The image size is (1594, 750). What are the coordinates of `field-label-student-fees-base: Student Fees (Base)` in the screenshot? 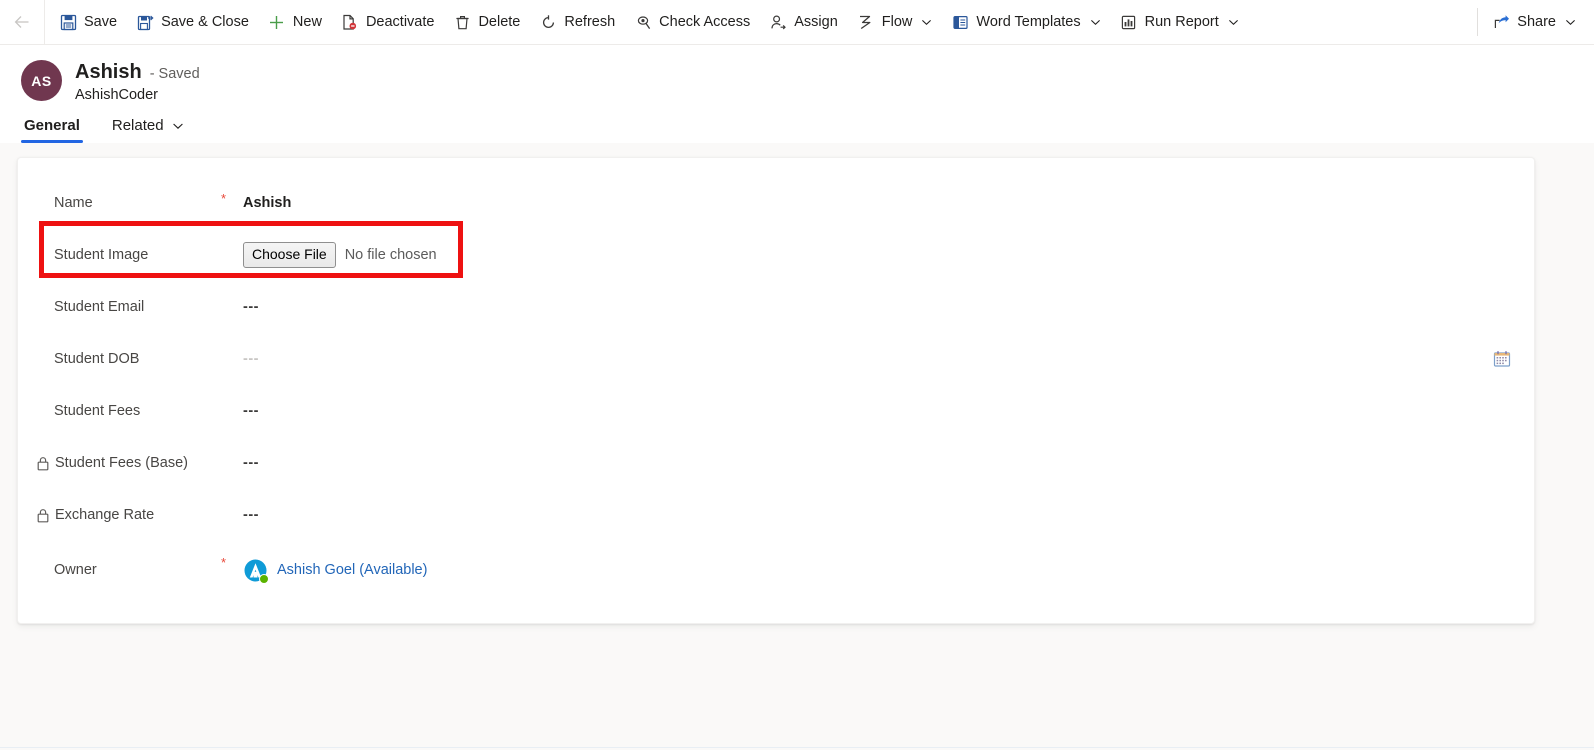 It's located at (129, 463).